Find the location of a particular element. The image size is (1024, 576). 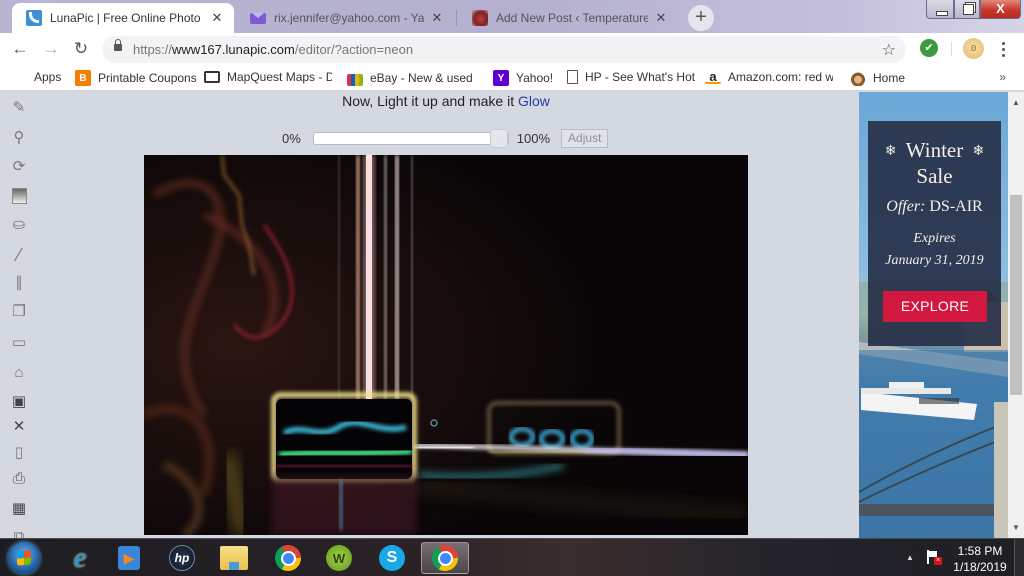

action-center-alert-icon: × is located at coordinates (938, 561).